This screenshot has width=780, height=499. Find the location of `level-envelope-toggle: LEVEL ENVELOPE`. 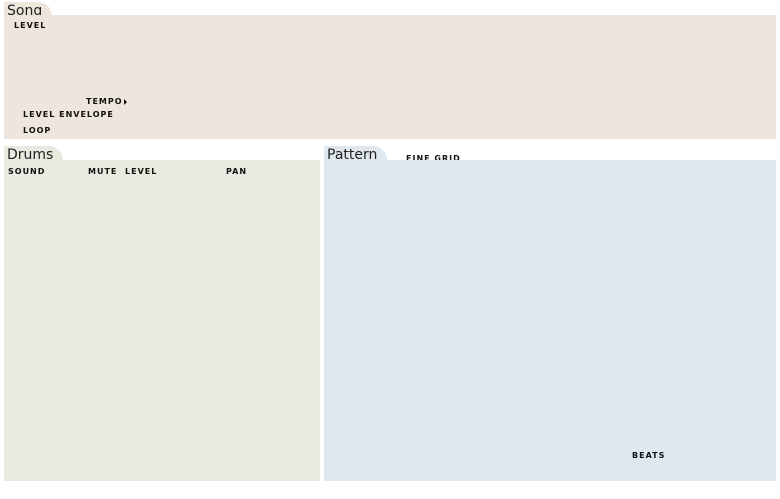

level-envelope-toggle: LEVEL ENVELOPE is located at coordinates (68, 114).